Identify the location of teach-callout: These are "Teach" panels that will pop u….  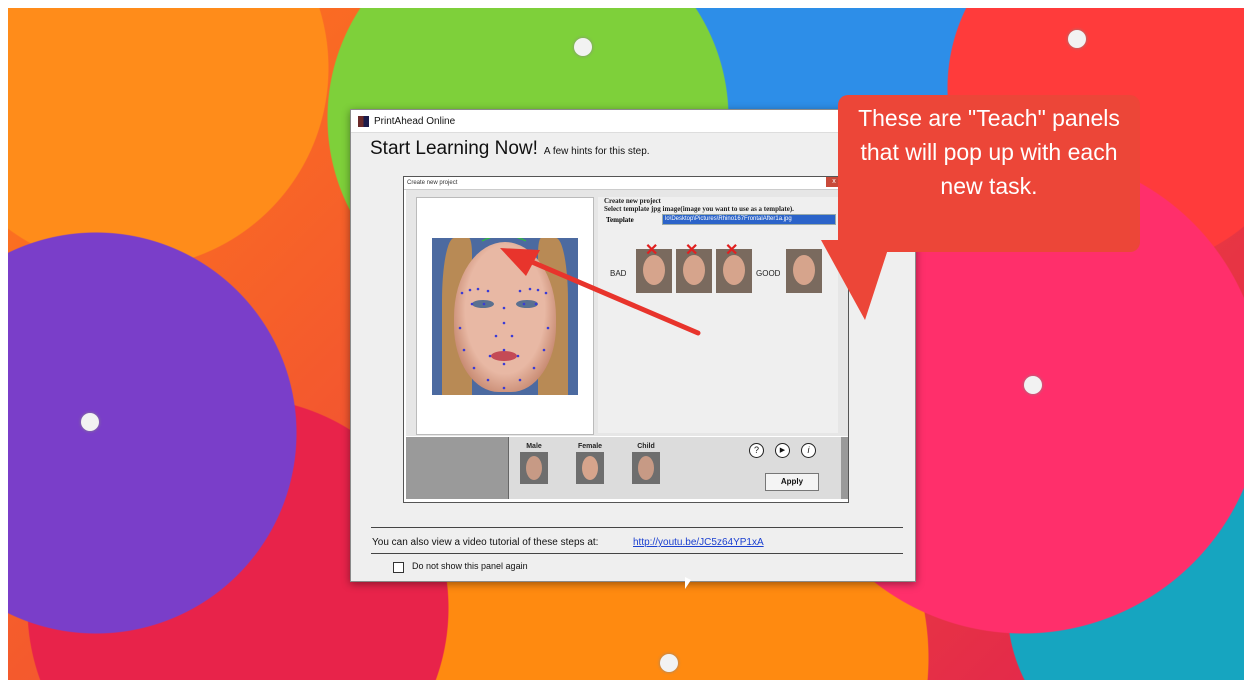
(989, 173).